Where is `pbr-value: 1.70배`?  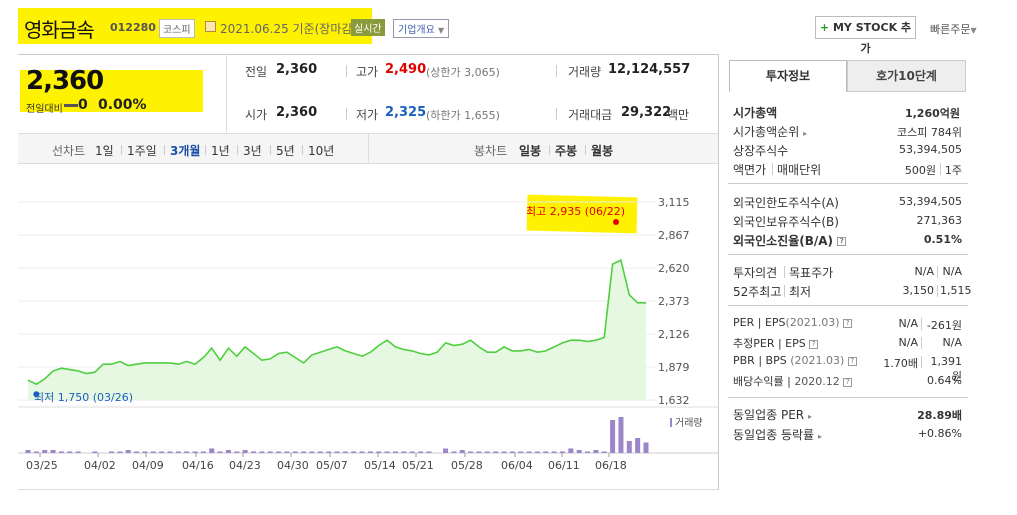 pbr-value: 1.70배 is located at coordinates (900, 363).